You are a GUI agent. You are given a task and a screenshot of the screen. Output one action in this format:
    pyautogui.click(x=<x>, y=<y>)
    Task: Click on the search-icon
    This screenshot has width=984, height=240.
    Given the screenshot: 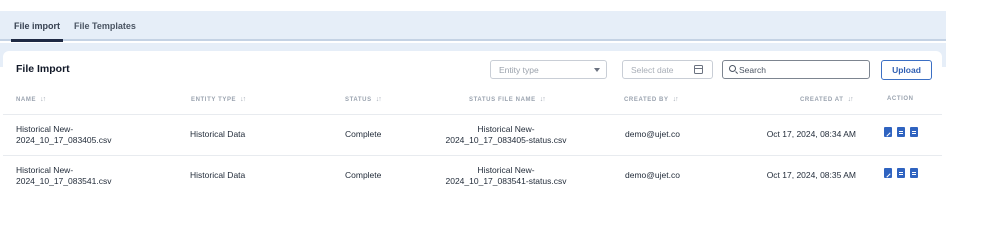 What is the action you would take?
    pyautogui.click(x=732, y=68)
    